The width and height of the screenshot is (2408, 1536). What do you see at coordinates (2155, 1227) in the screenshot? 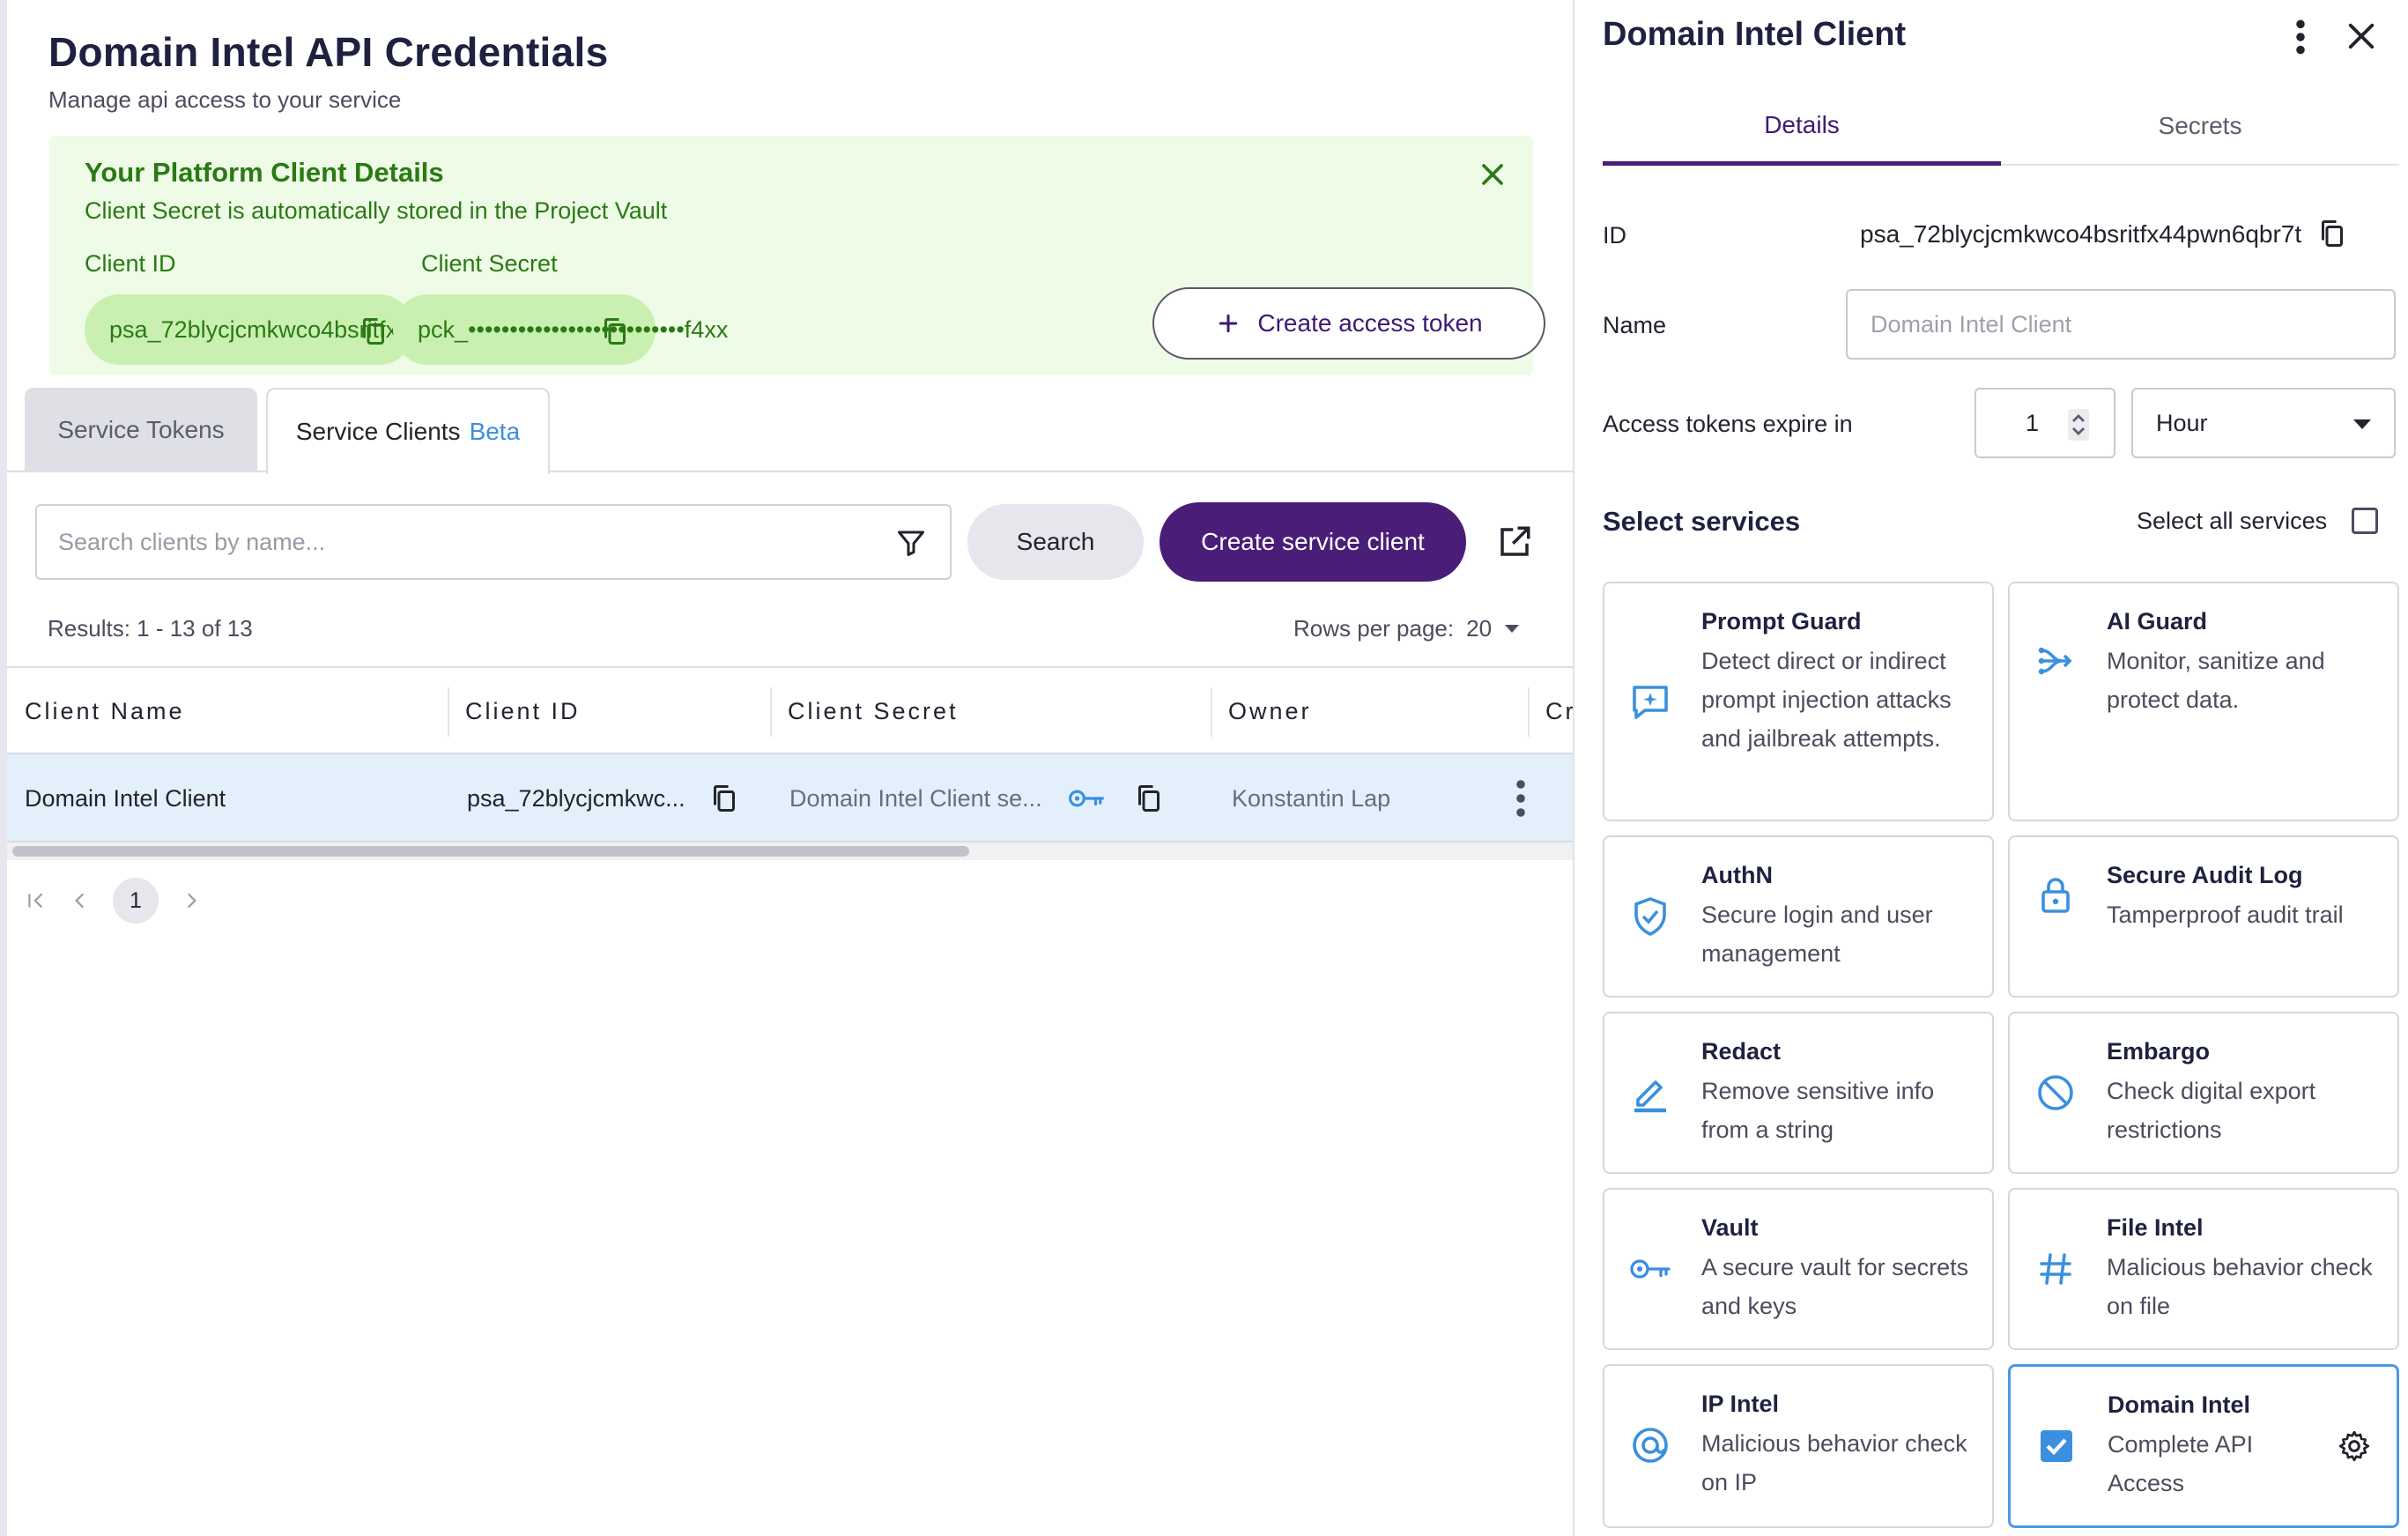
I see `service-title: File Intel` at bounding box center [2155, 1227].